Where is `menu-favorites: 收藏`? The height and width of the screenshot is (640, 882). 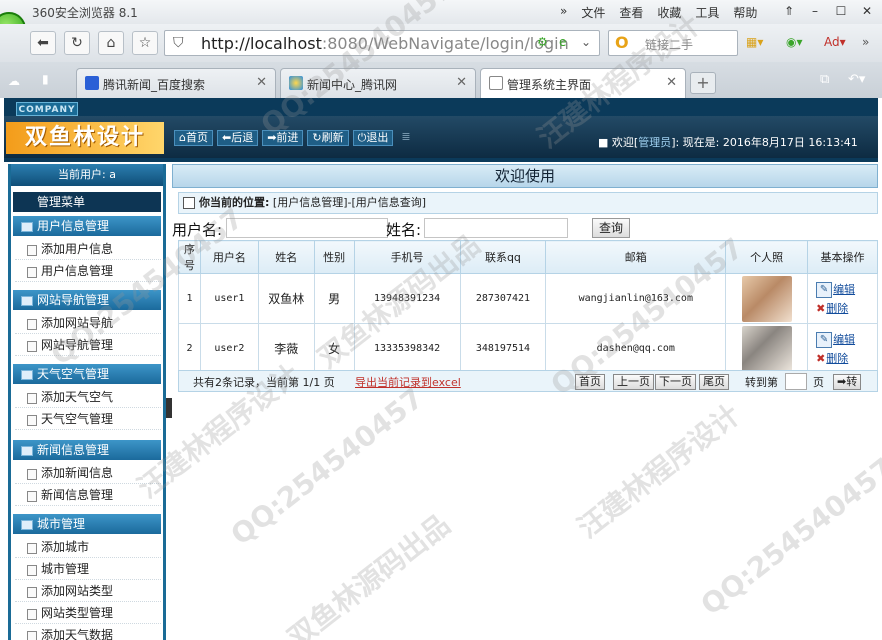 menu-favorites: 收藏 is located at coordinates (669, 12).